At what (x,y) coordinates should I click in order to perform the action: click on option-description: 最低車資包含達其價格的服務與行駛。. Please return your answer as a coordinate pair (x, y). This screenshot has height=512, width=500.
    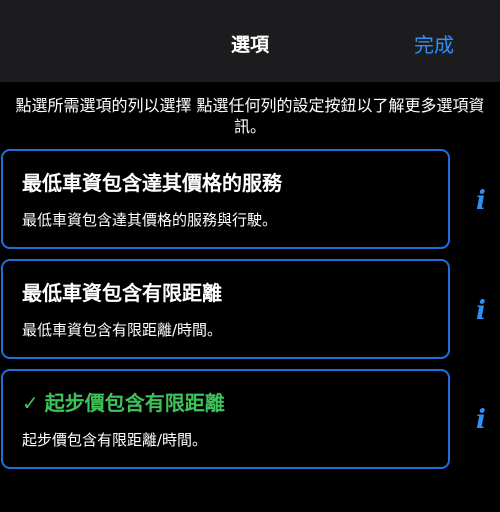
    Looking at the image, I should click on (150, 220).